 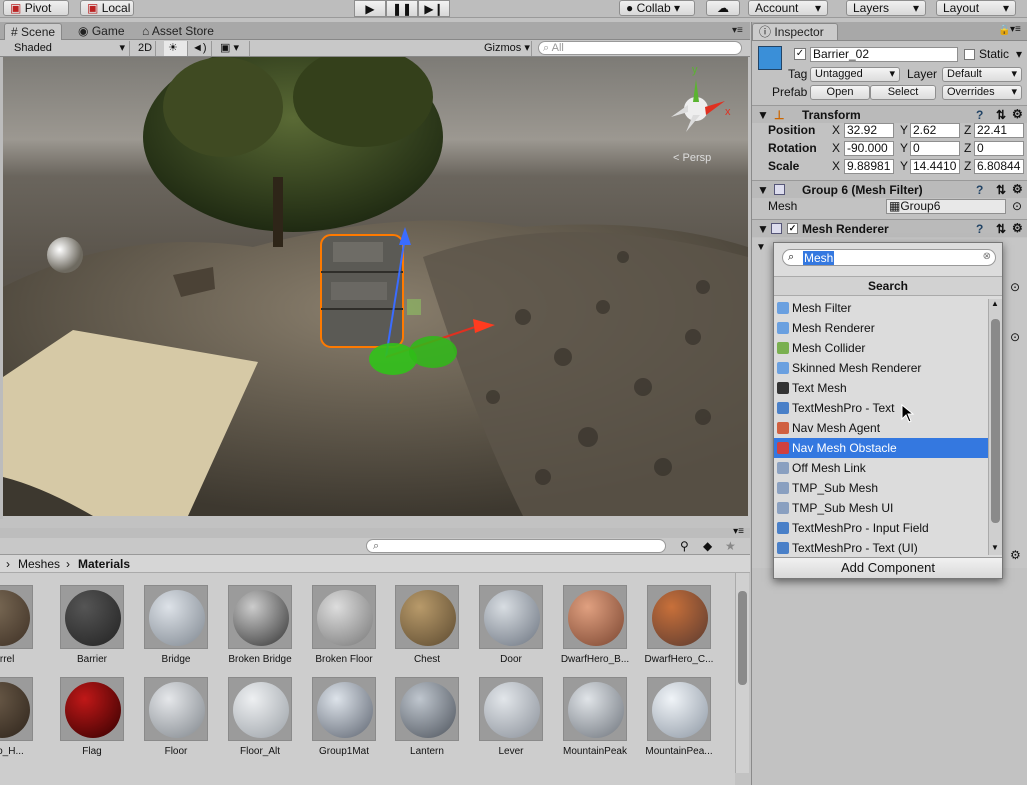 I want to click on filter-label-icon: ◆, so click(x=707, y=546).